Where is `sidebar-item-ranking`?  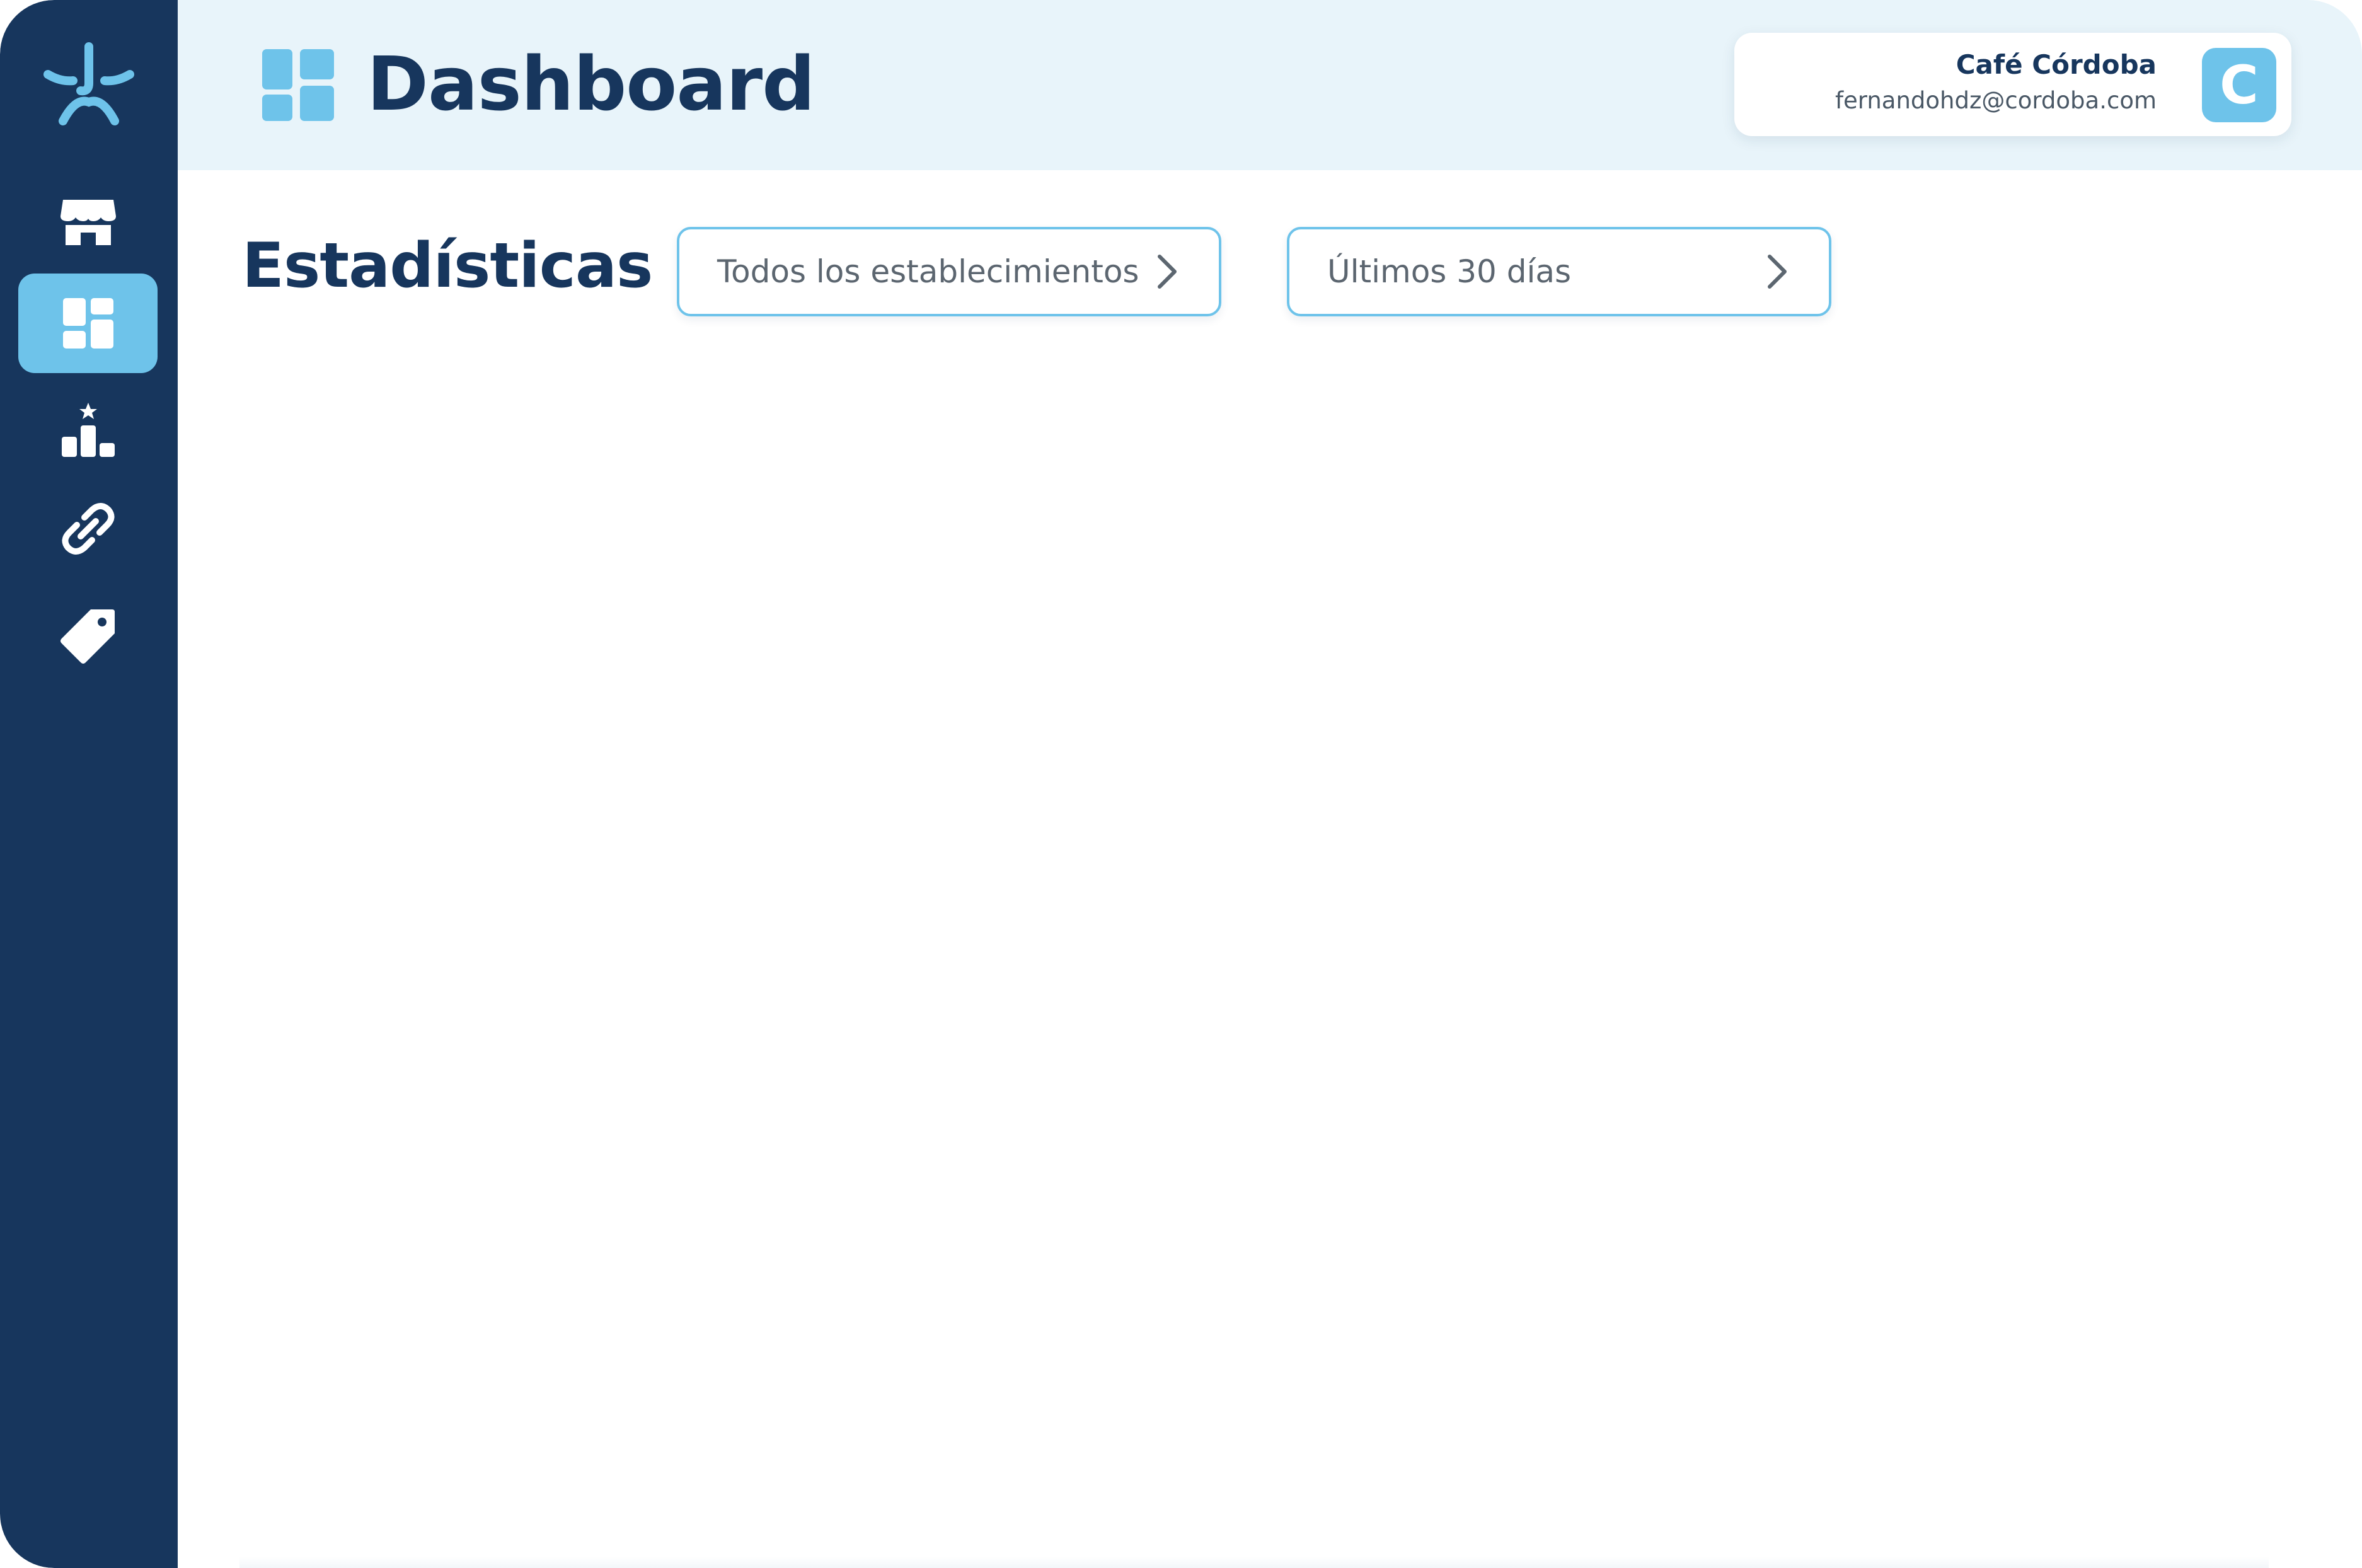 sidebar-item-ranking is located at coordinates (88, 431).